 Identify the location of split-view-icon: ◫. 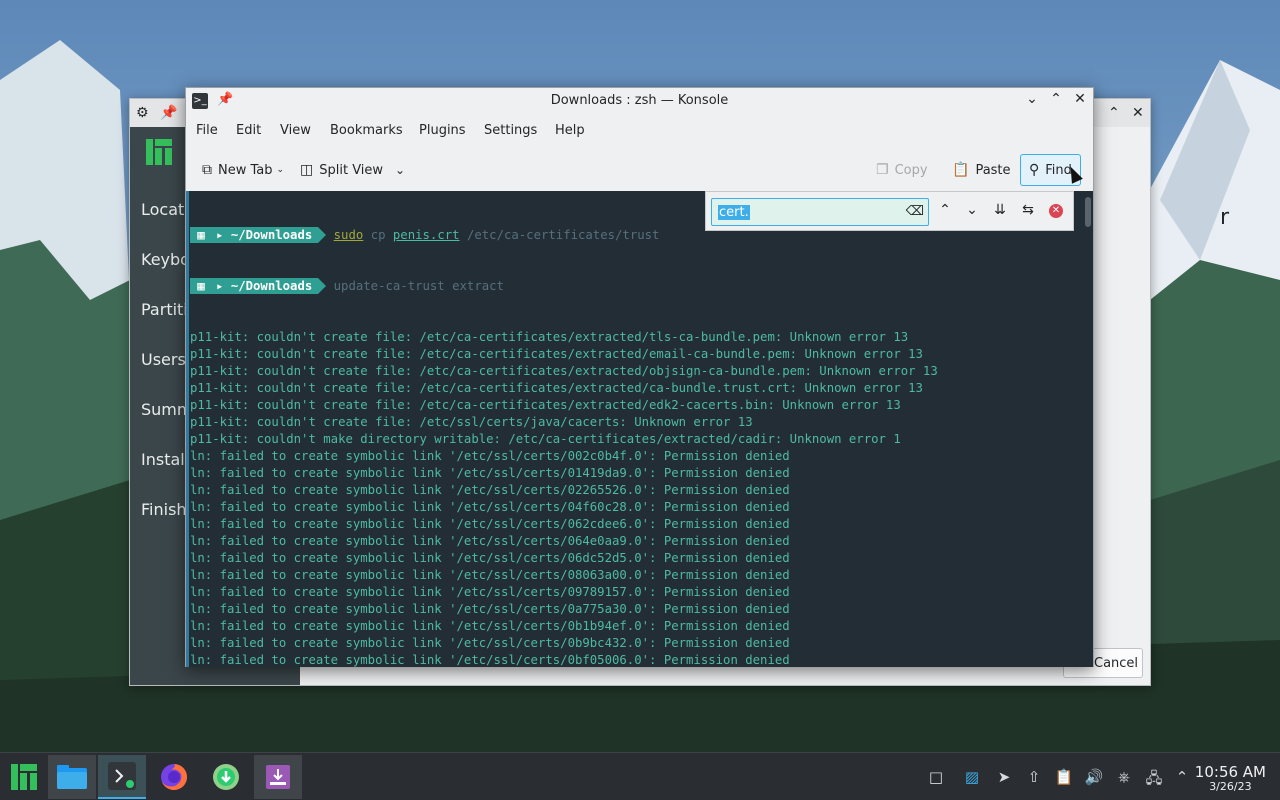
(307, 170).